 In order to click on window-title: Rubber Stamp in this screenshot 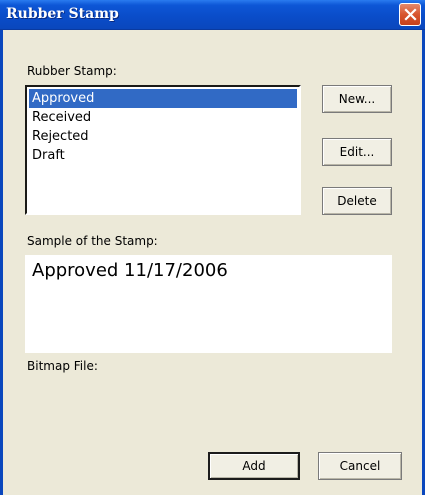, I will do `click(62, 14)`.